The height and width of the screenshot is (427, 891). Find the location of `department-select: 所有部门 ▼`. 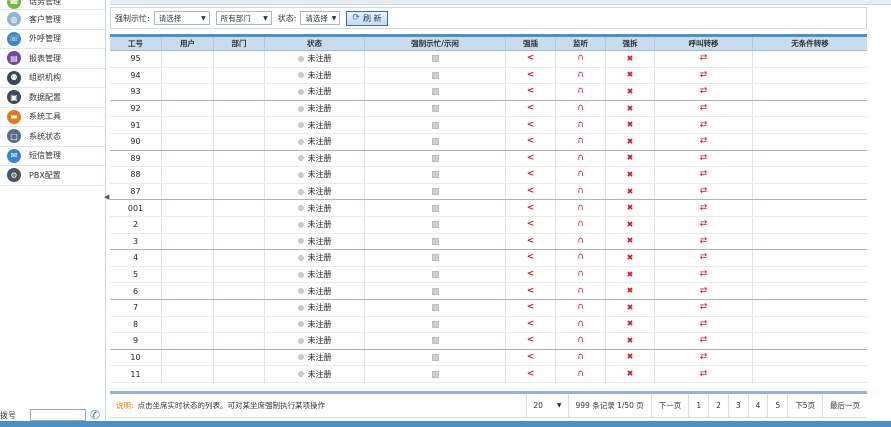

department-select: 所有部门 ▼ is located at coordinates (243, 18).